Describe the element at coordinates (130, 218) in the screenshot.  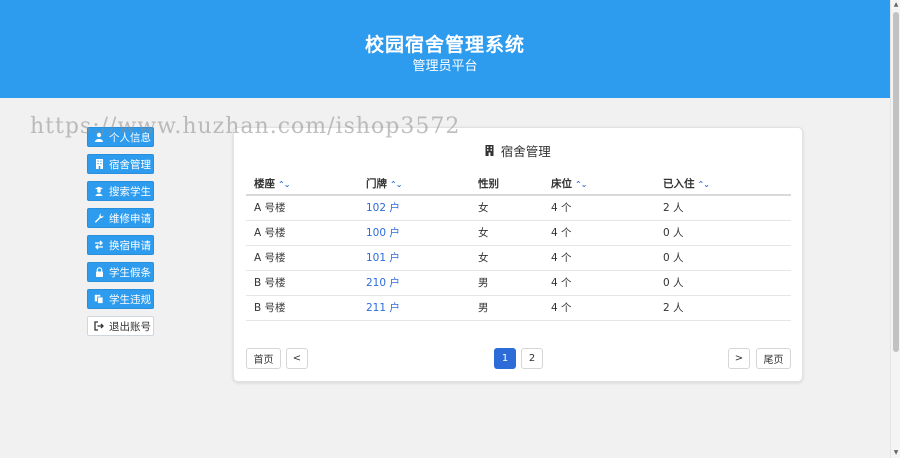
I see `sidebar-item-label: 维修申请` at that location.